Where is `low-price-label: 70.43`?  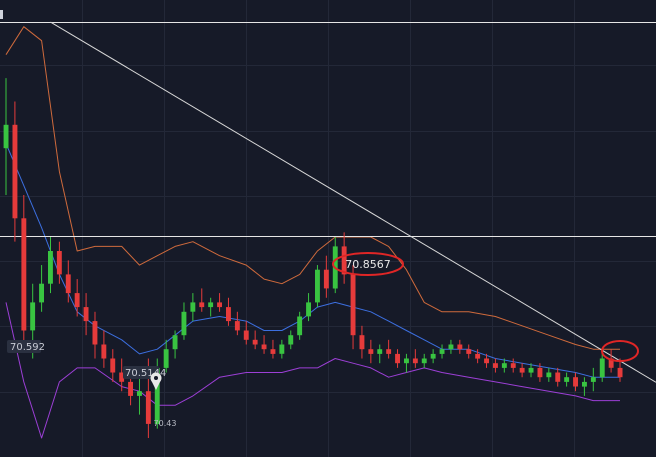
low-price-label: 70.43 is located at coordinates (165, 423).